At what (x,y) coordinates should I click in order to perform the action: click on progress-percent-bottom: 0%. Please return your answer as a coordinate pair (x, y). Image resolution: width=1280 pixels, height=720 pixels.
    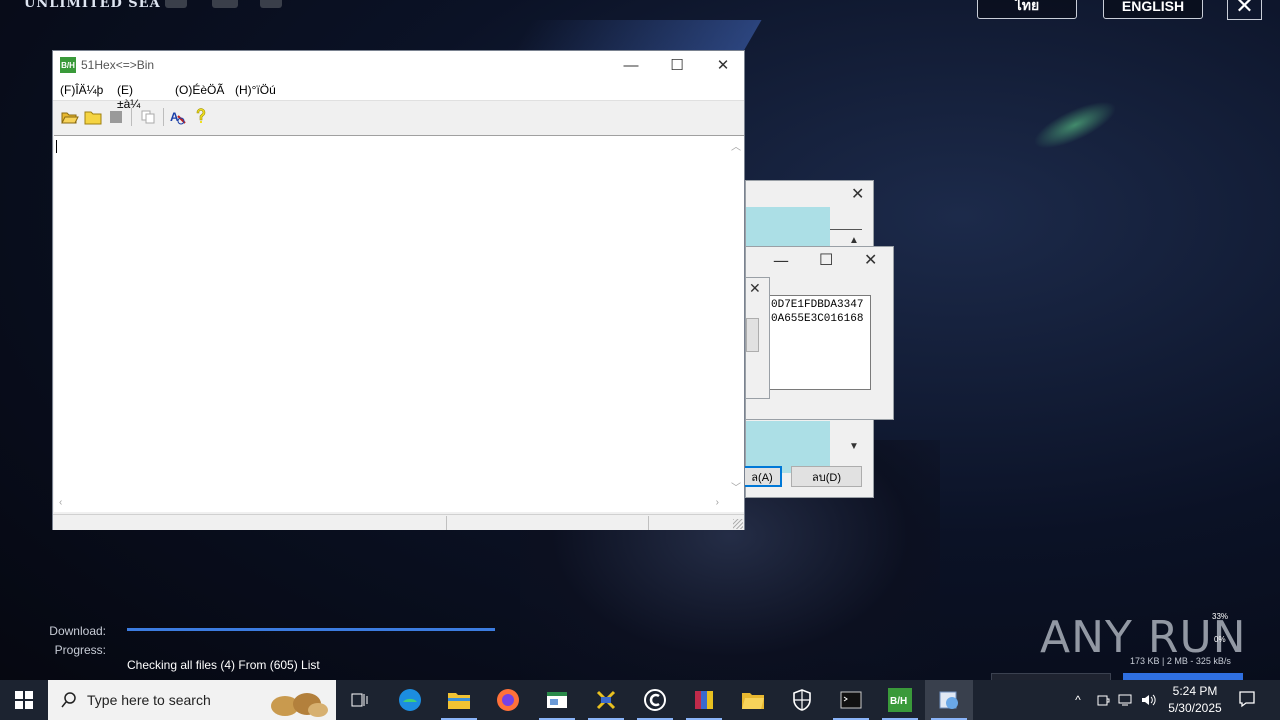
    Looking at the image, I should click on (1220, 639).